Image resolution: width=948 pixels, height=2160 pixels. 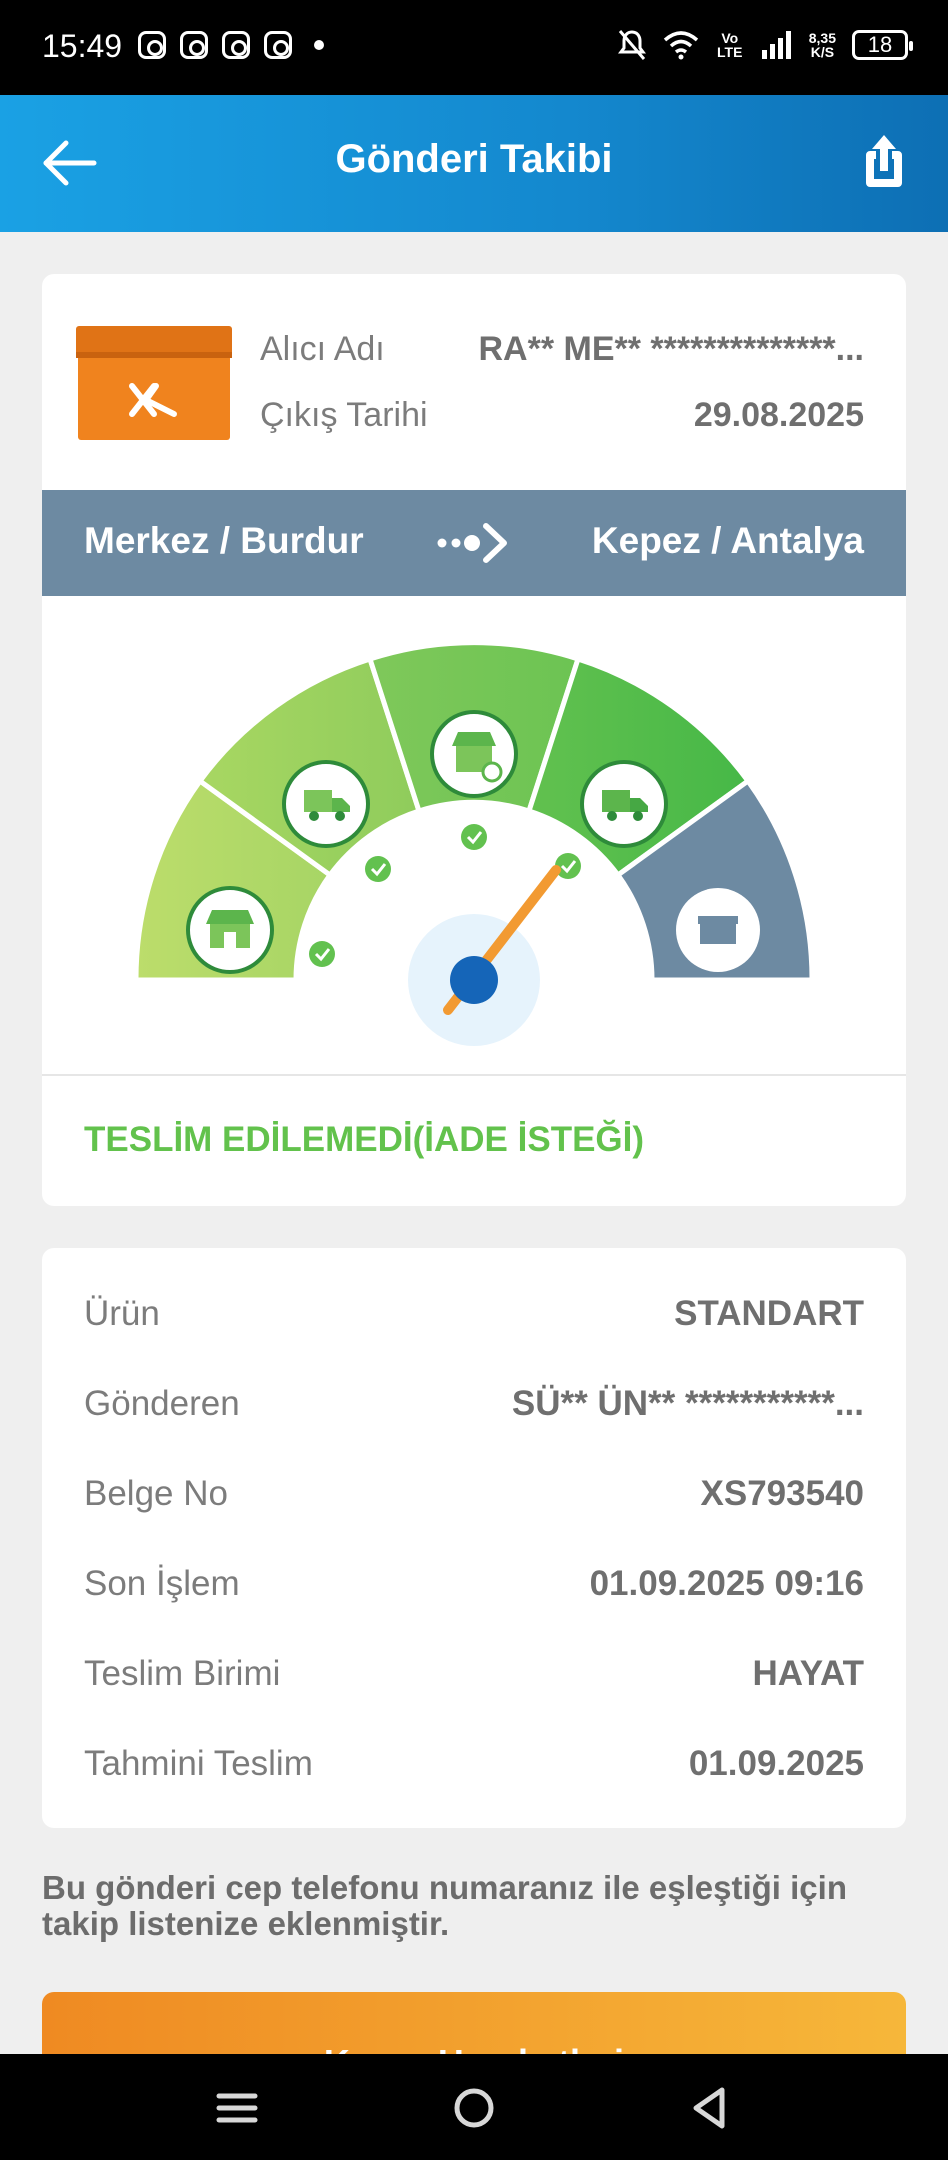 What do you see at coordinates (154, 383) in the screenshot?
I see `package-icon` at bounding box center [154, 383].